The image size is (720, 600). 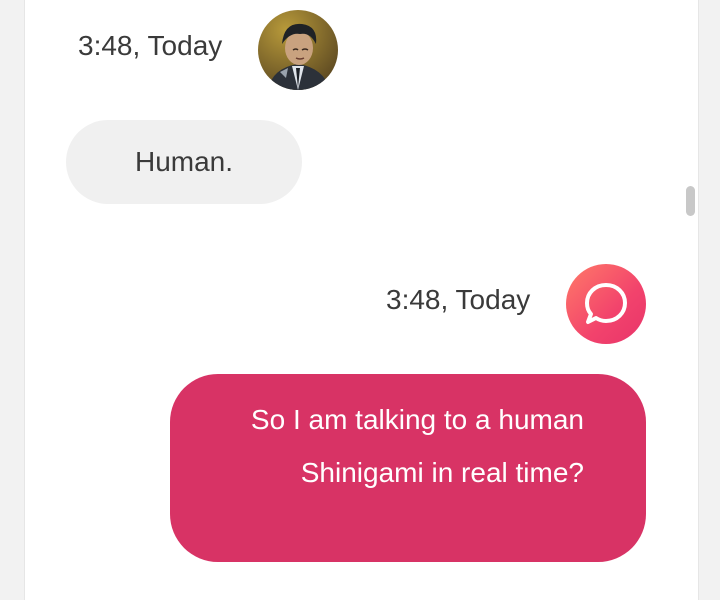 I want to click on incoming-message-bubble: Human., so click(x=184, y=162).